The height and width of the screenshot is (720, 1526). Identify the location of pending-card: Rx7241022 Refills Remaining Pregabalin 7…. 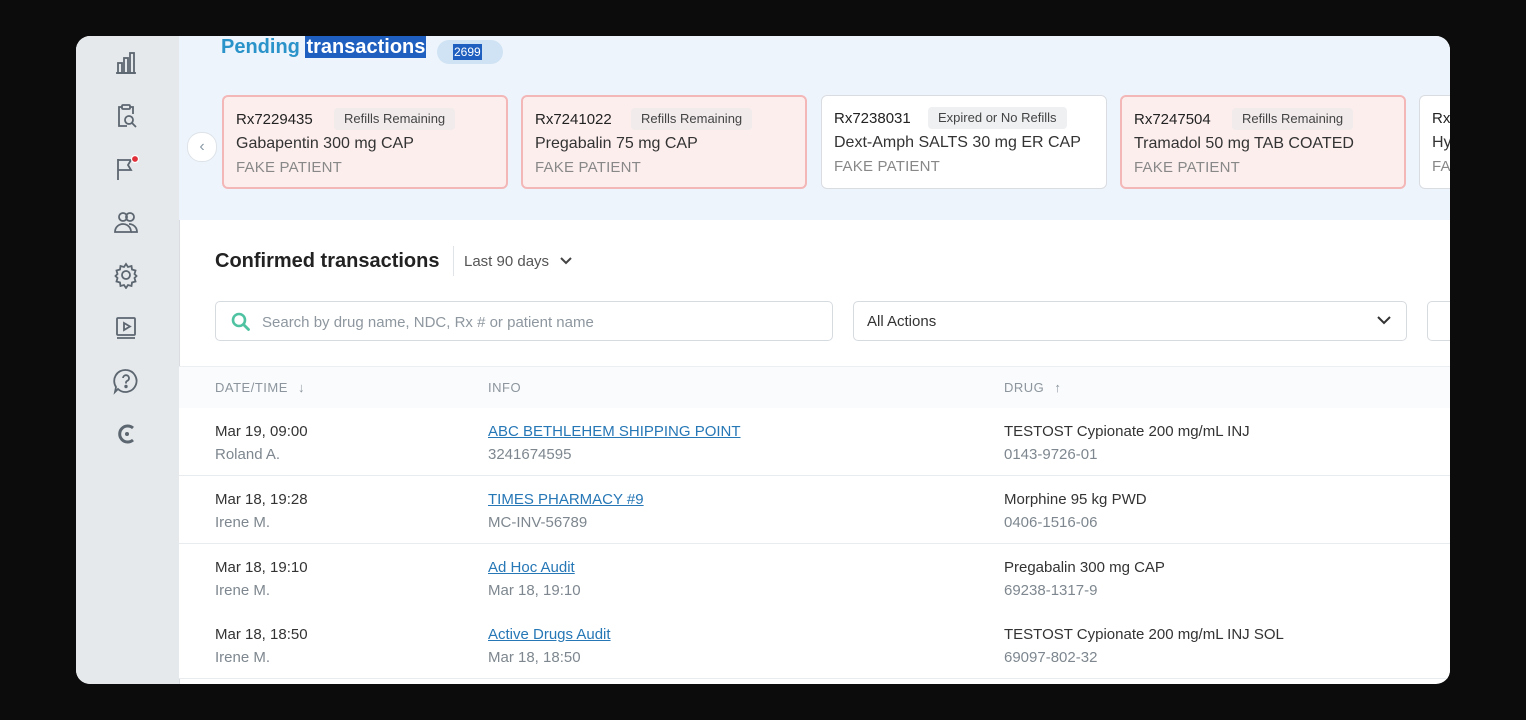
(664, 142).